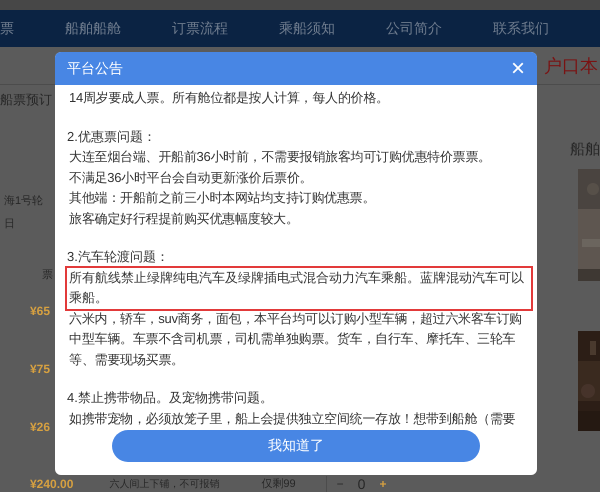 This screenshot has width=600, height=492. What do you see at coordinates (93, 29) in the screenshot?
I see `nav-item: 船舶船舱` at bounding box center [93, 29].